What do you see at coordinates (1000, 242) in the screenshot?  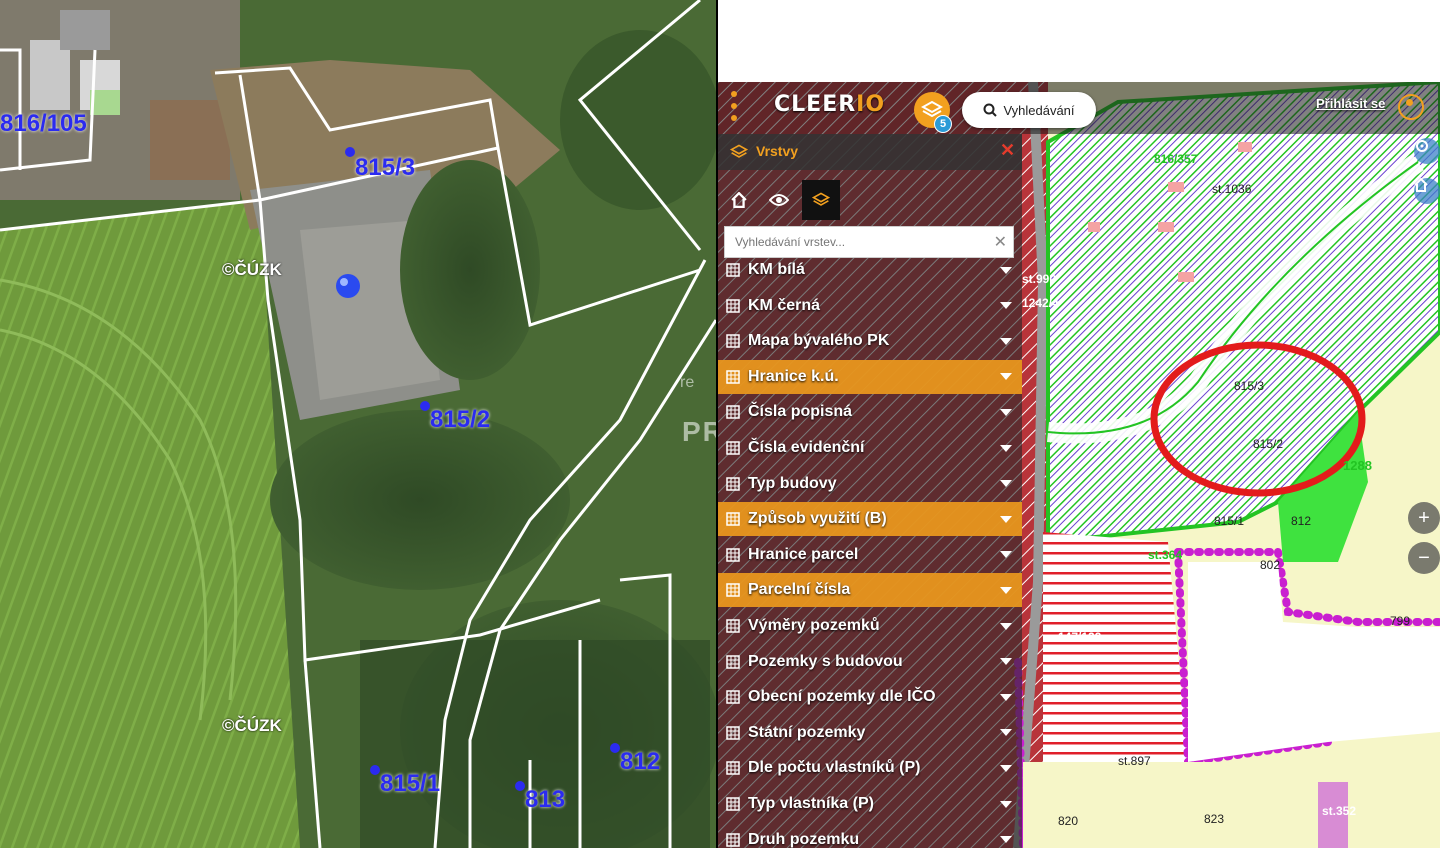 I see `clear-icon: ✕` at bounding box center [1000, 242].